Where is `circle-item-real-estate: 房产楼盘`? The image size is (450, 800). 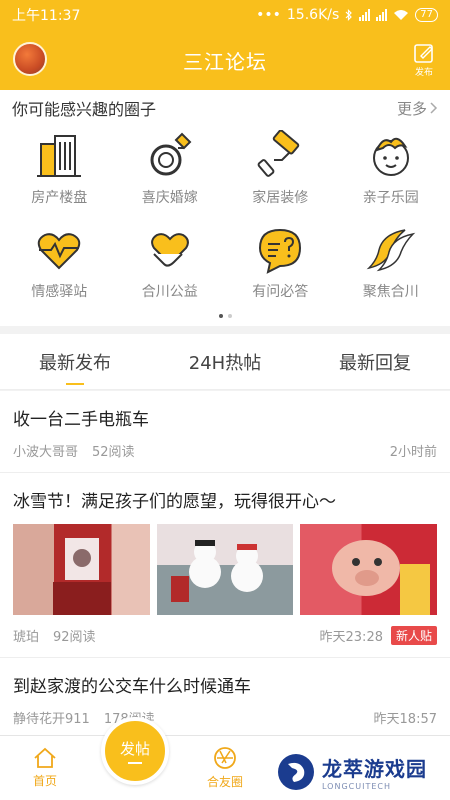 circle-item-real-estate: 房产楼盘 is located at coordinates (59, 173).